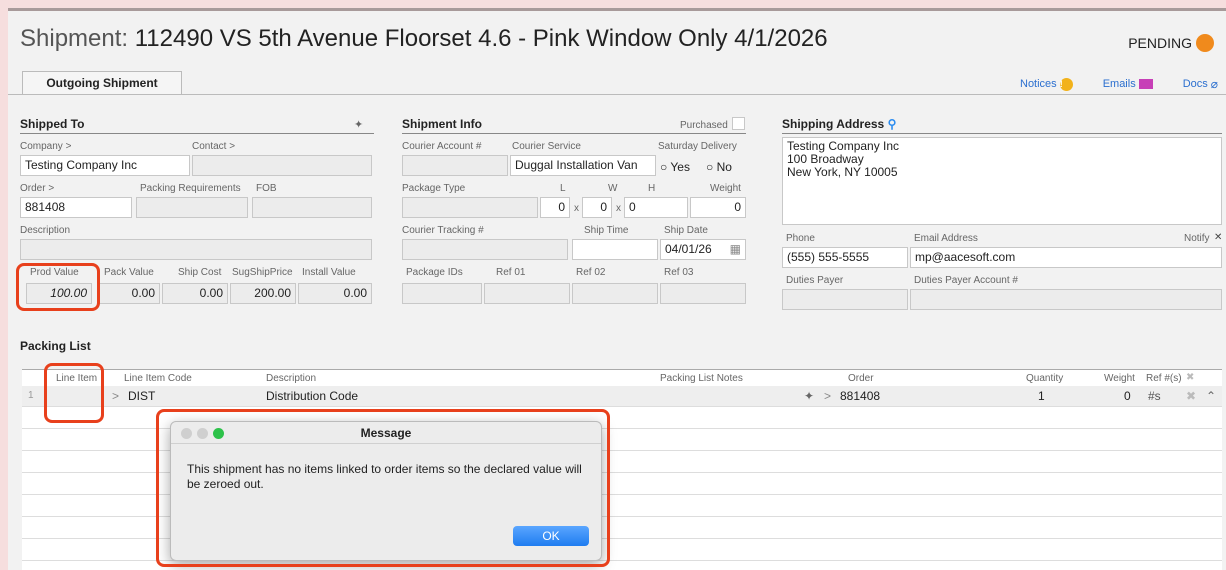 This screenshot has width=1226, height=570. I want to click on mail-icon, so click(1145, 84).